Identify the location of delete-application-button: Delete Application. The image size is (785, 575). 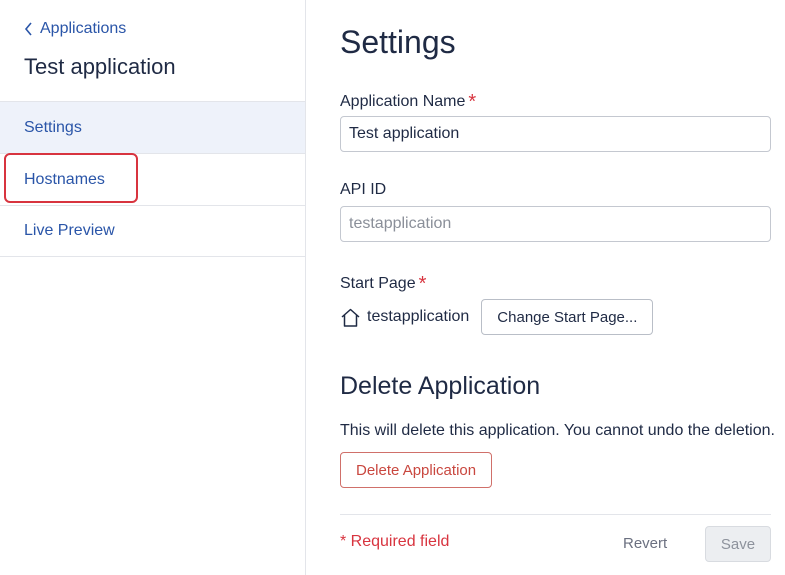
(416, 470).